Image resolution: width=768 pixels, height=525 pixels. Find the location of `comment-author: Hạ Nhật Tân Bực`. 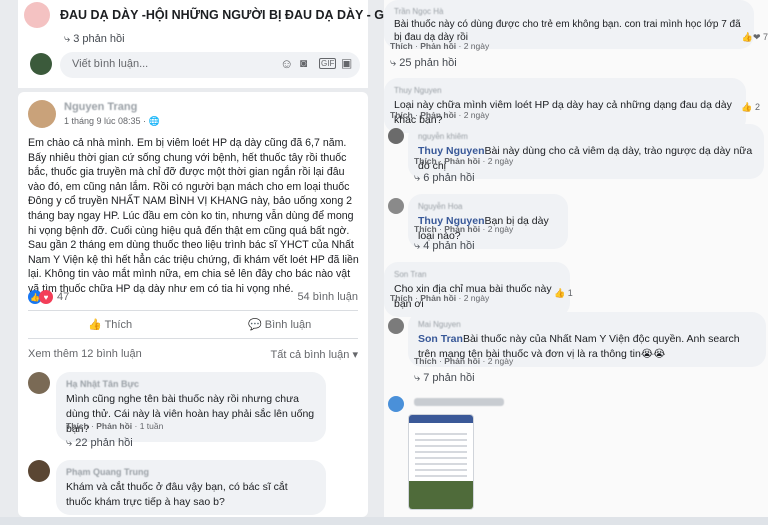

comment-author: Hạ Nhật Tân Bực is located at coordinates (191, 384).